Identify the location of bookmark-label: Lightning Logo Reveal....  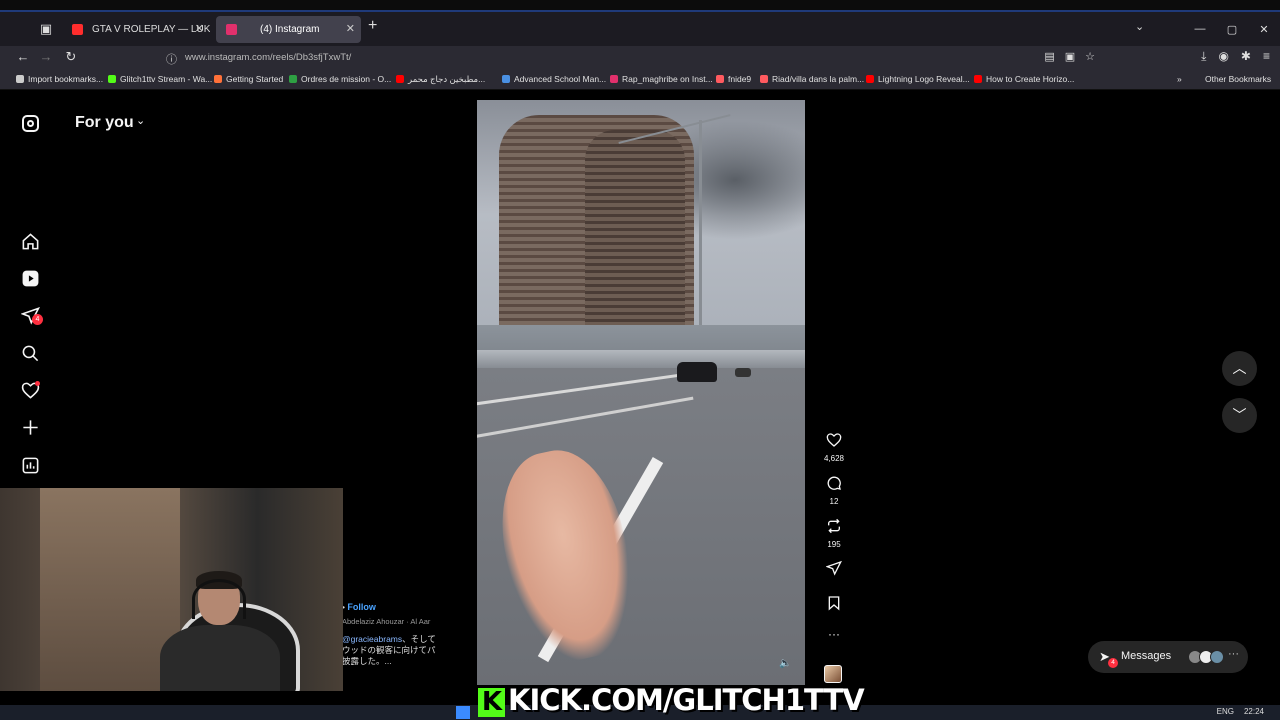
(924, 79).